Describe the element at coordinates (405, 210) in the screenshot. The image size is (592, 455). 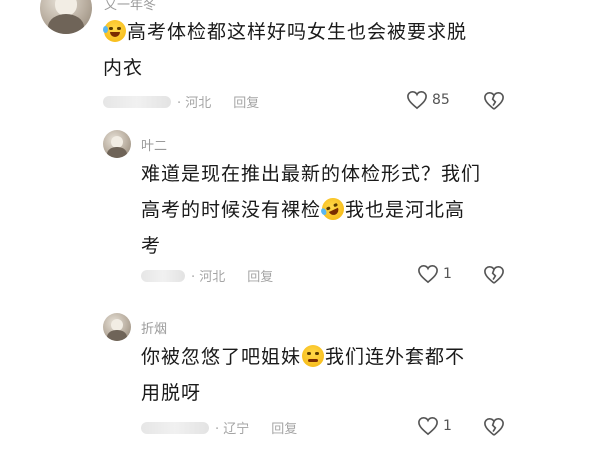
I see `comment-text-line: 我也是河北高` at that location.